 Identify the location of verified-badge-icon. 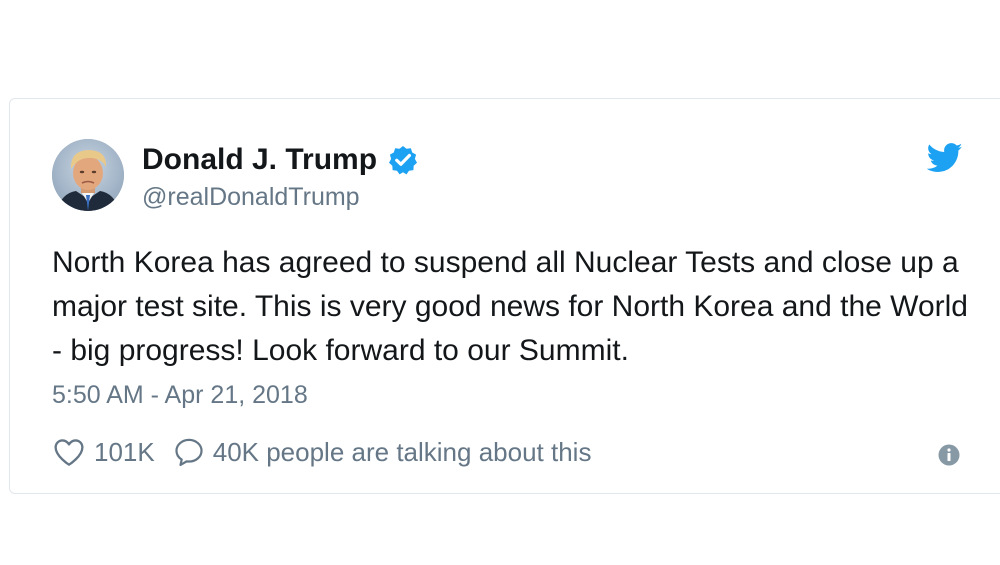
(403, 160).